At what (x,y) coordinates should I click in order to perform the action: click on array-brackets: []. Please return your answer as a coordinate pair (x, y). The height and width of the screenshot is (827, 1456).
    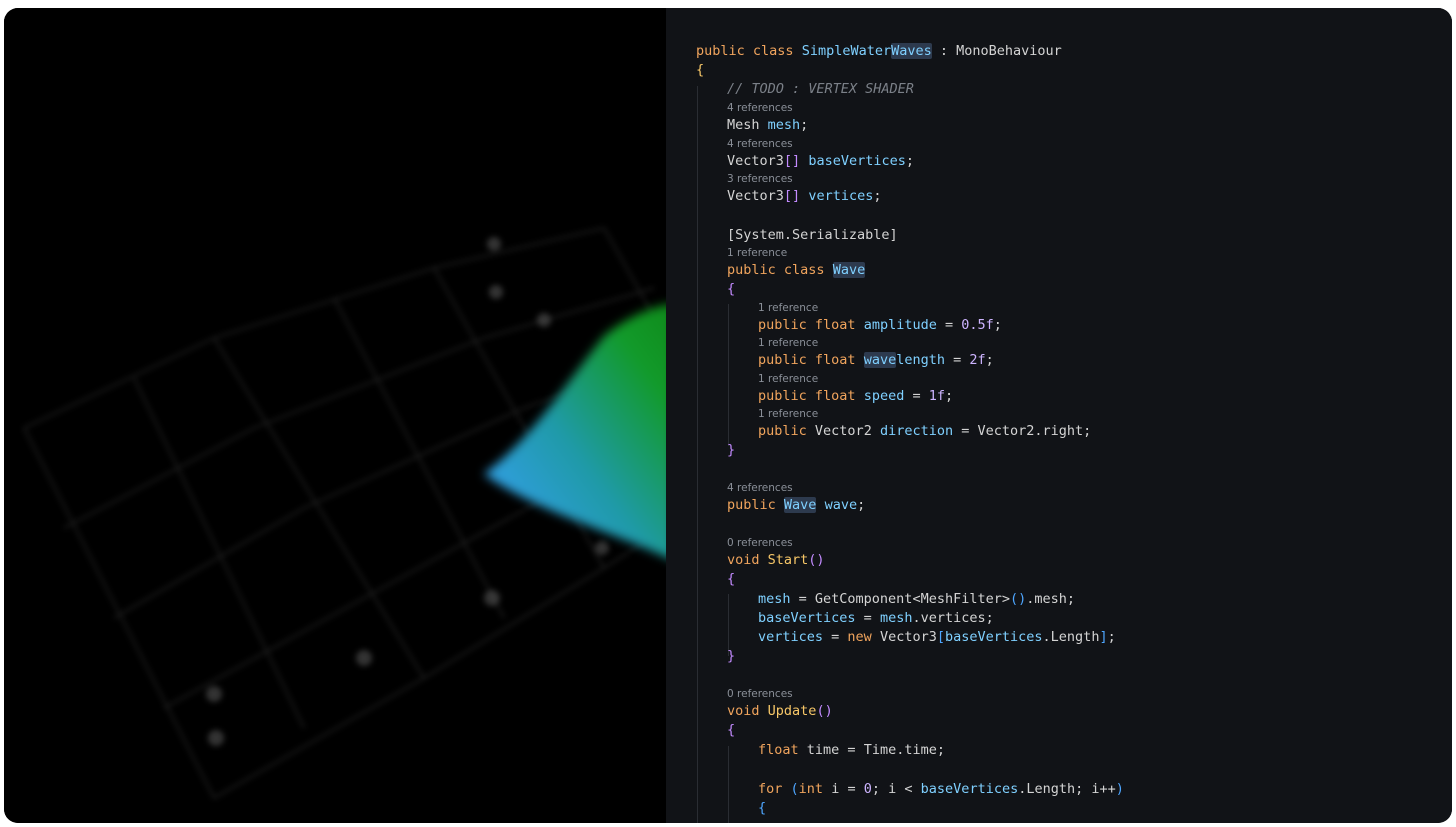
    Looking at the image, I should click on (792, 196).